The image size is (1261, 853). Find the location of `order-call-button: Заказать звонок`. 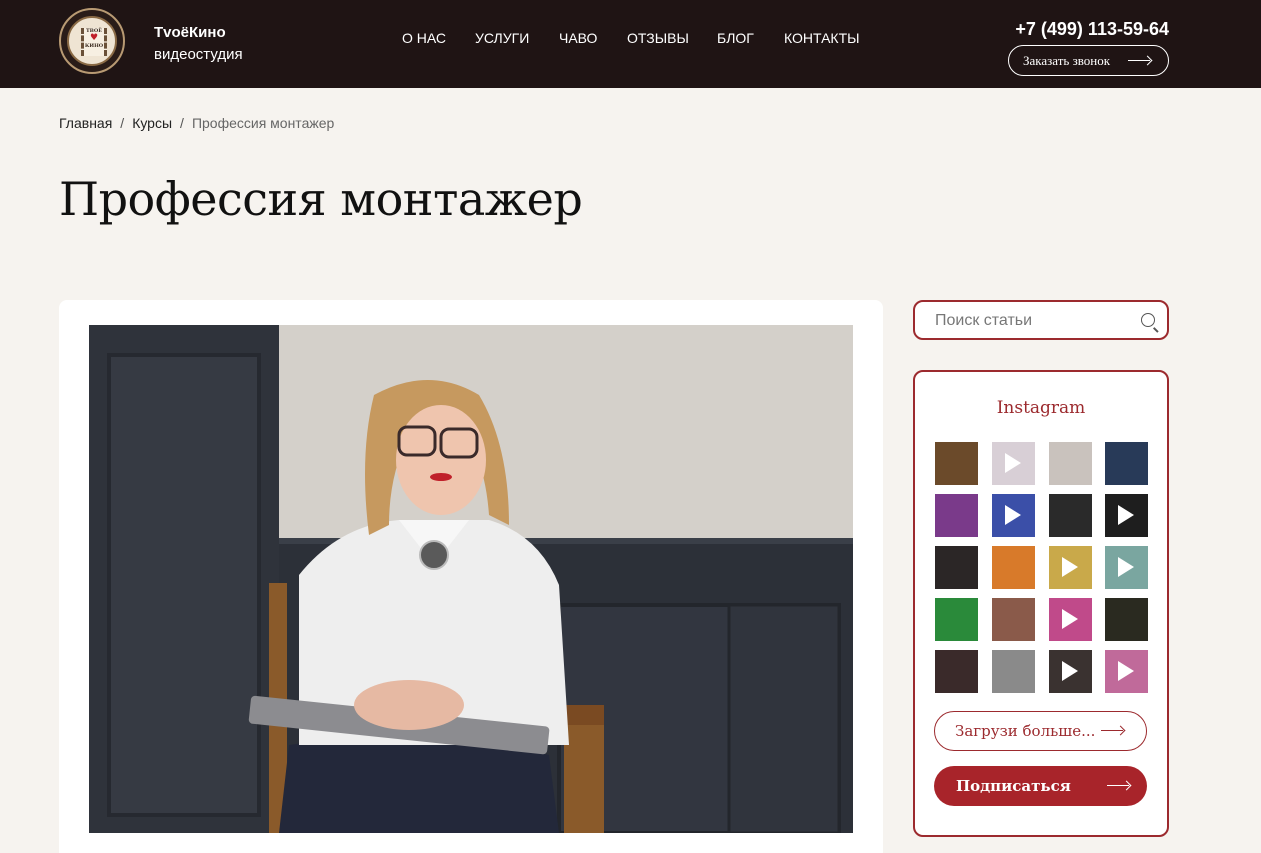

order-call-button: Заказать звонок is located at coordinates (1088, 60).